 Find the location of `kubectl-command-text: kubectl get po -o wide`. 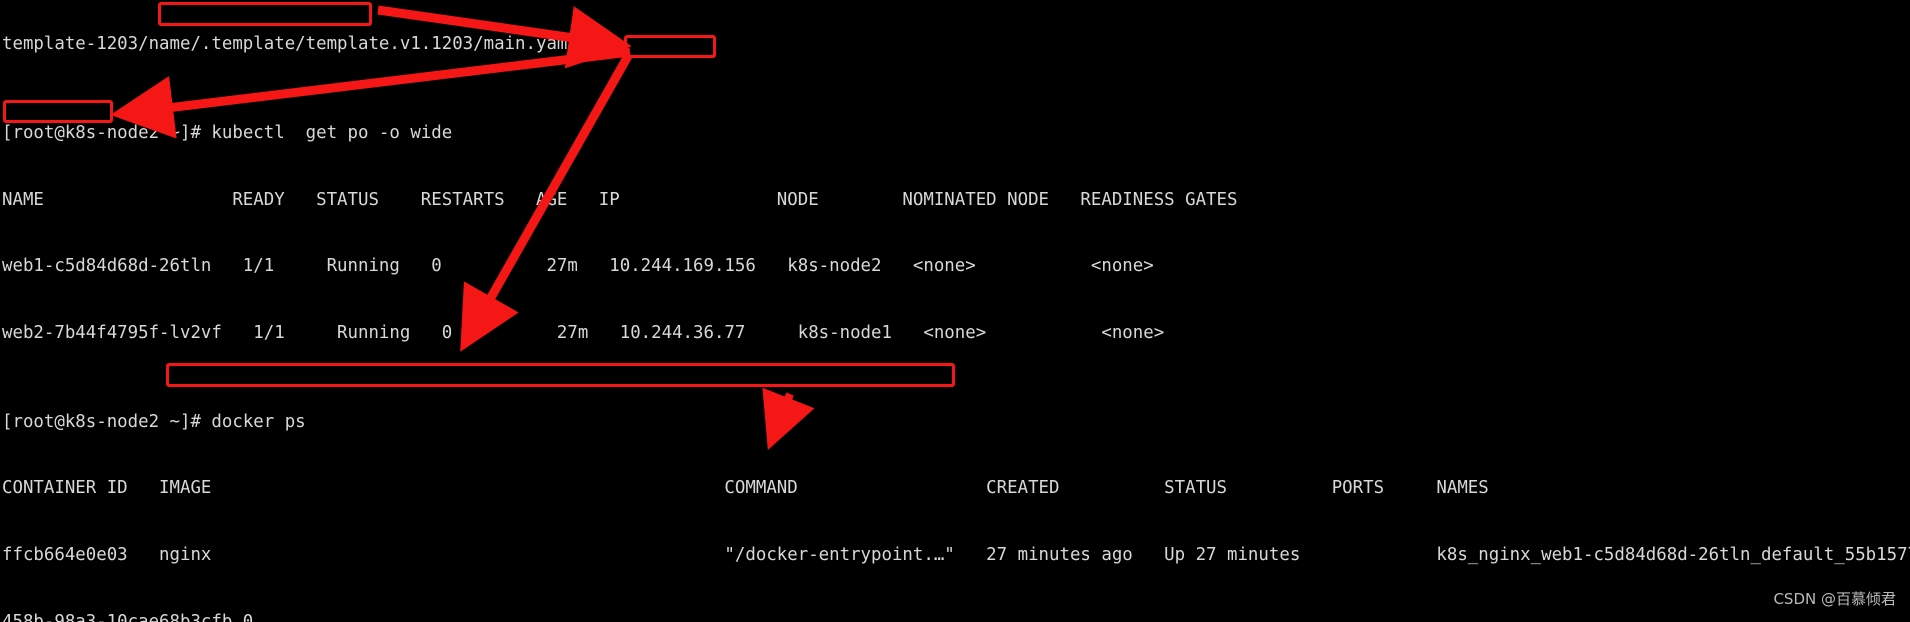

kubectl-command-text: kubectl get po -o wide is located at coordinates (332, 133).